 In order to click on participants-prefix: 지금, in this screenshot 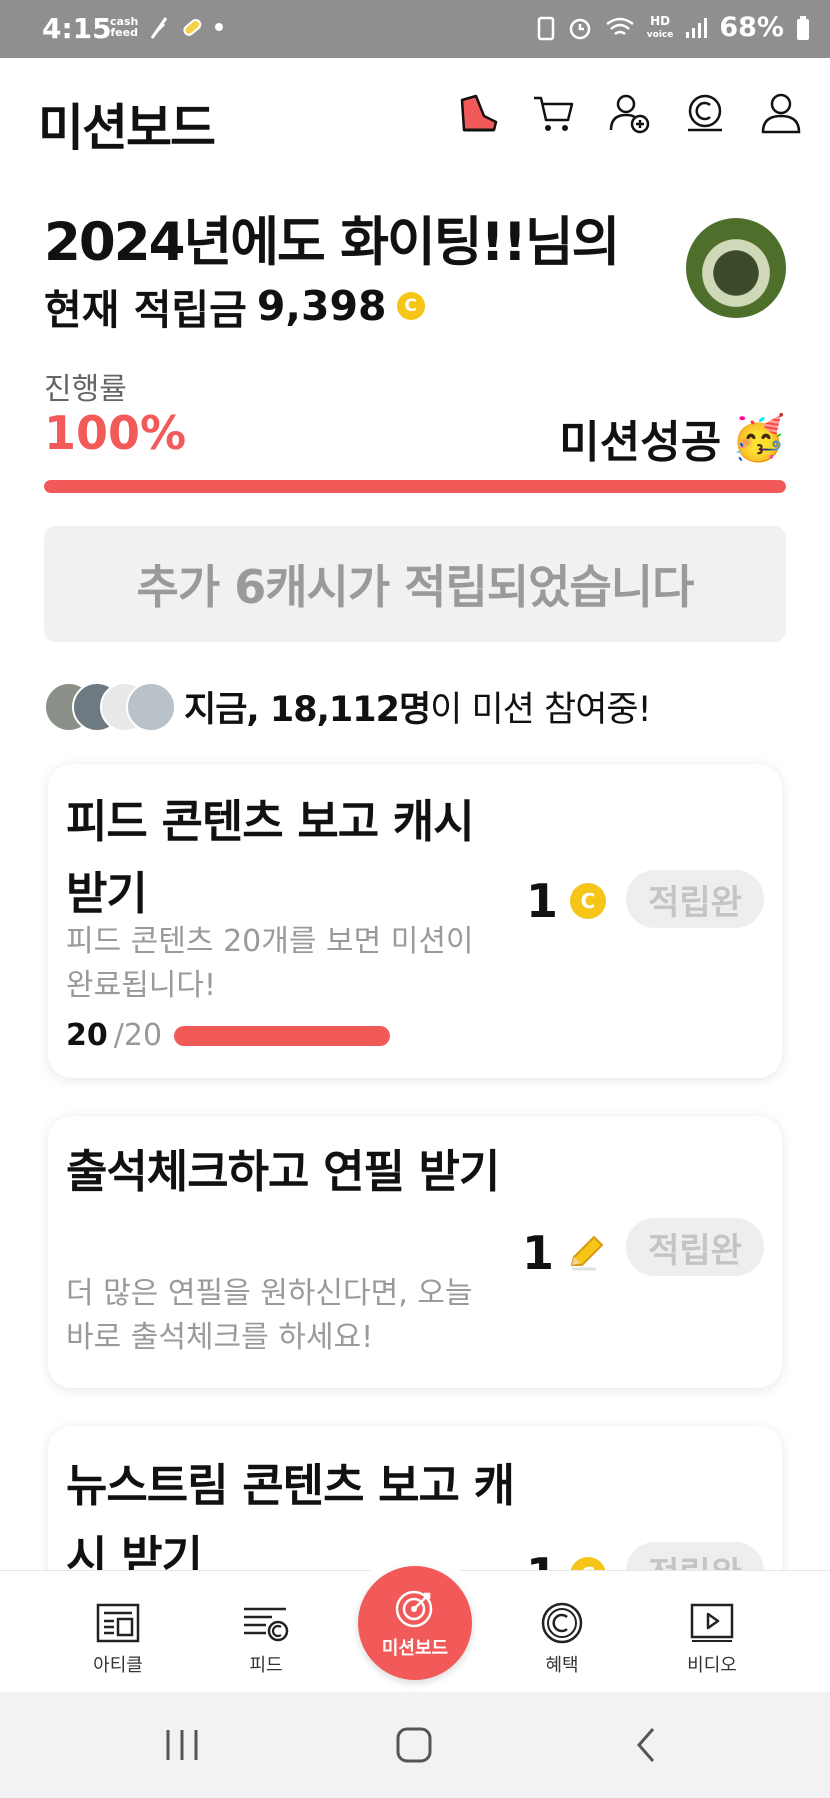, I will do `click(227, 709)`.